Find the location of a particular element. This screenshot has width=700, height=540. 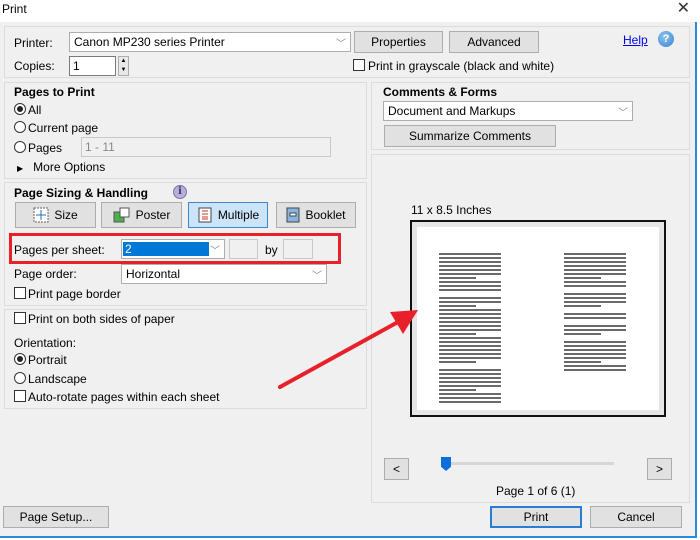

copies-stepper: ▲ ▼ is located at coordinates (123, 66).